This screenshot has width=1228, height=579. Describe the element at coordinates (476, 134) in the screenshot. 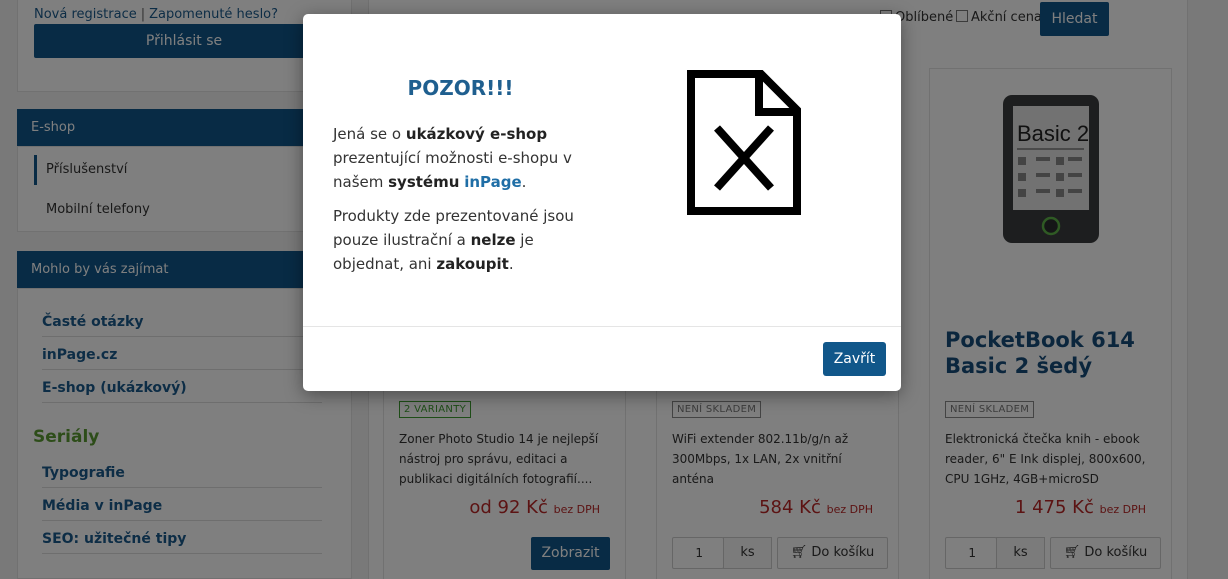

I see `text-emphasis: ukázkový e-shop` at that location.